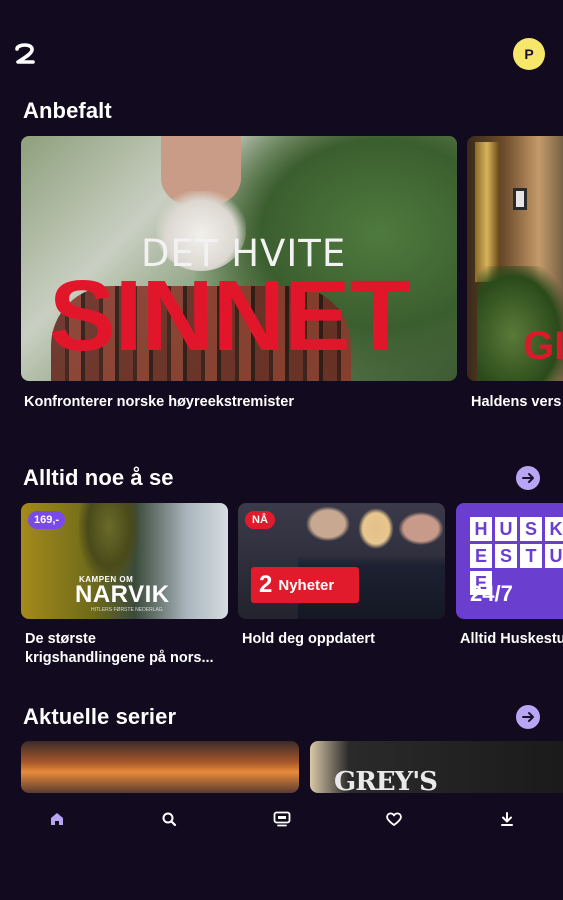 The width and height of the screenshot is (563, 900). What do you see at coordinates (515, 258) in the screenshot?
I see `hero-card-haldens: GI` at bounding box center [515, 258].